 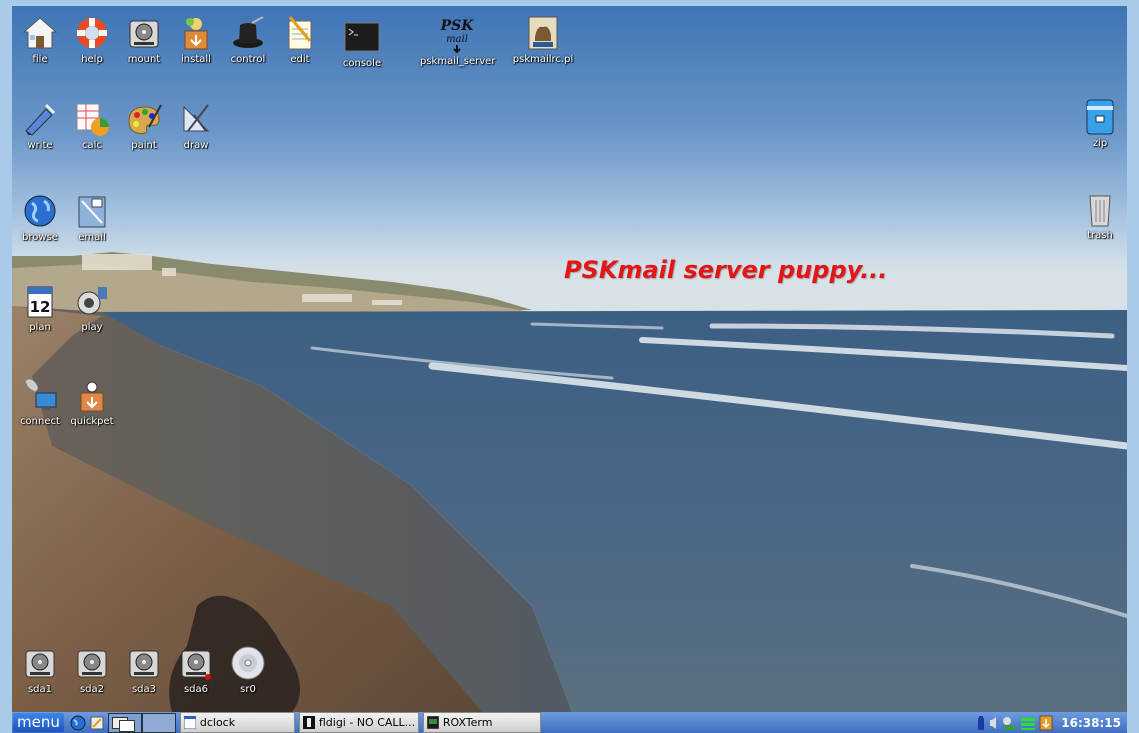 I want to click on desktop-icon-label: draw, so click(x=196, y=145).